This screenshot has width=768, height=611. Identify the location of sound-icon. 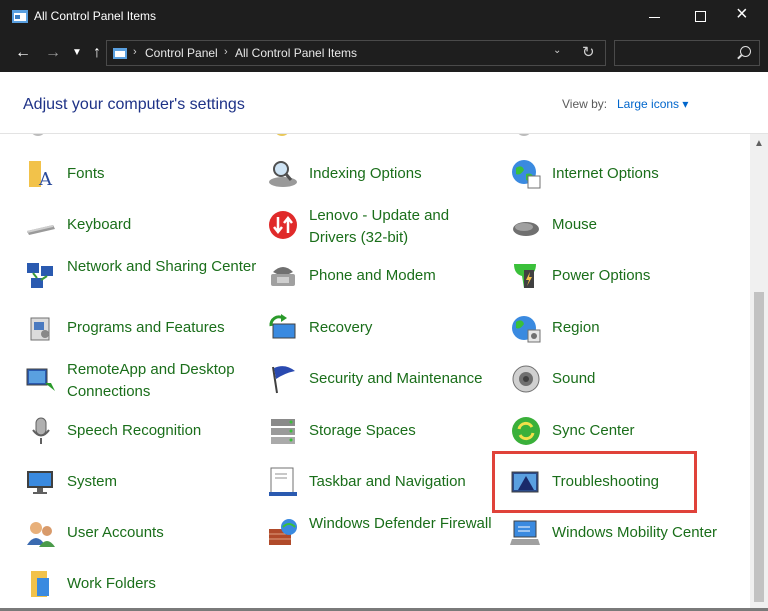
(526, 379).